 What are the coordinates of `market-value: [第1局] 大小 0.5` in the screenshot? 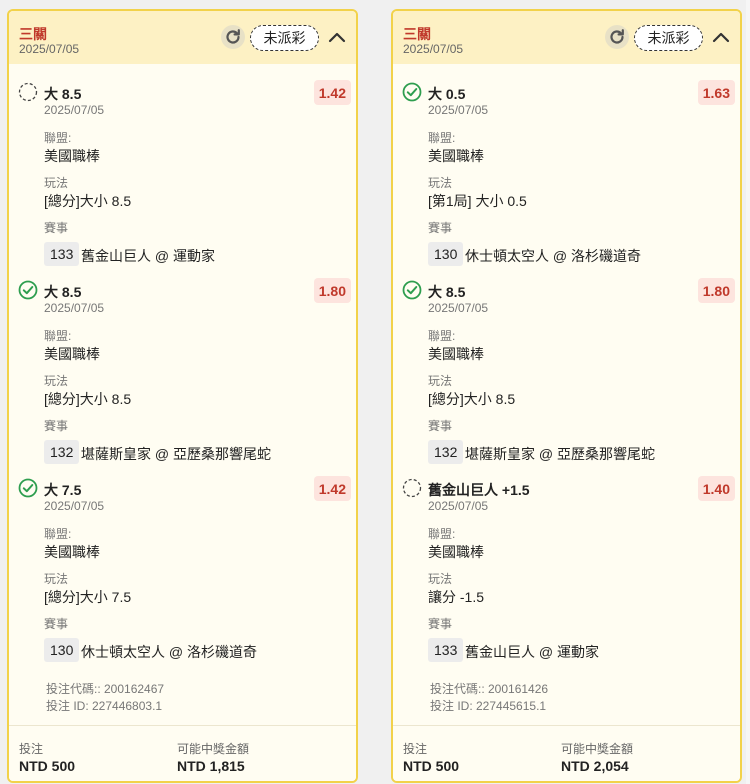 It's located at (477, 201).